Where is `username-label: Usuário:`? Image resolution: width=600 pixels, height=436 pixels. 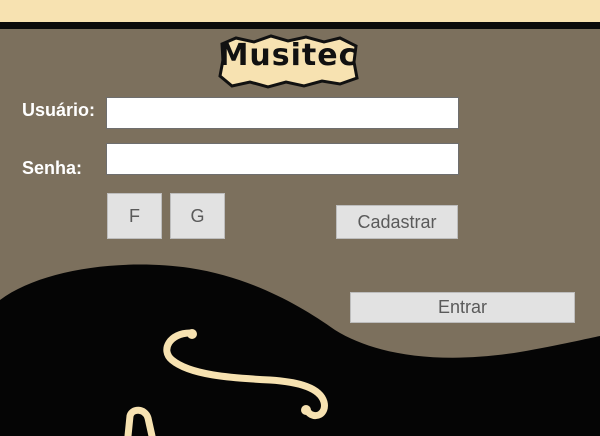
username-label: Usuário: is located at coordinates (59, 110).